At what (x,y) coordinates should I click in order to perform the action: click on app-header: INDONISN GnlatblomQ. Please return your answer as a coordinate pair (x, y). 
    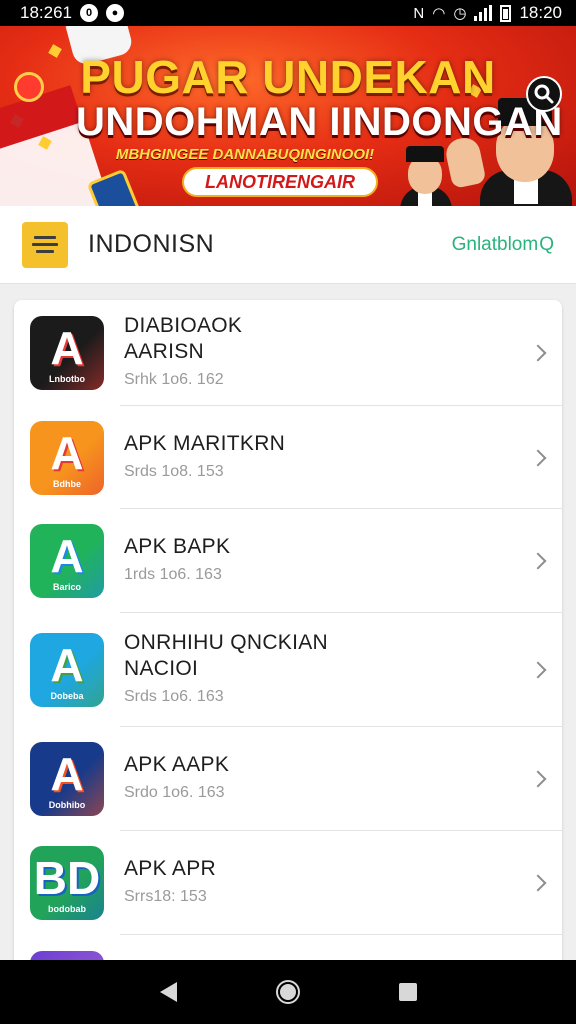
    Looking at the image, I should click on (288, 245).